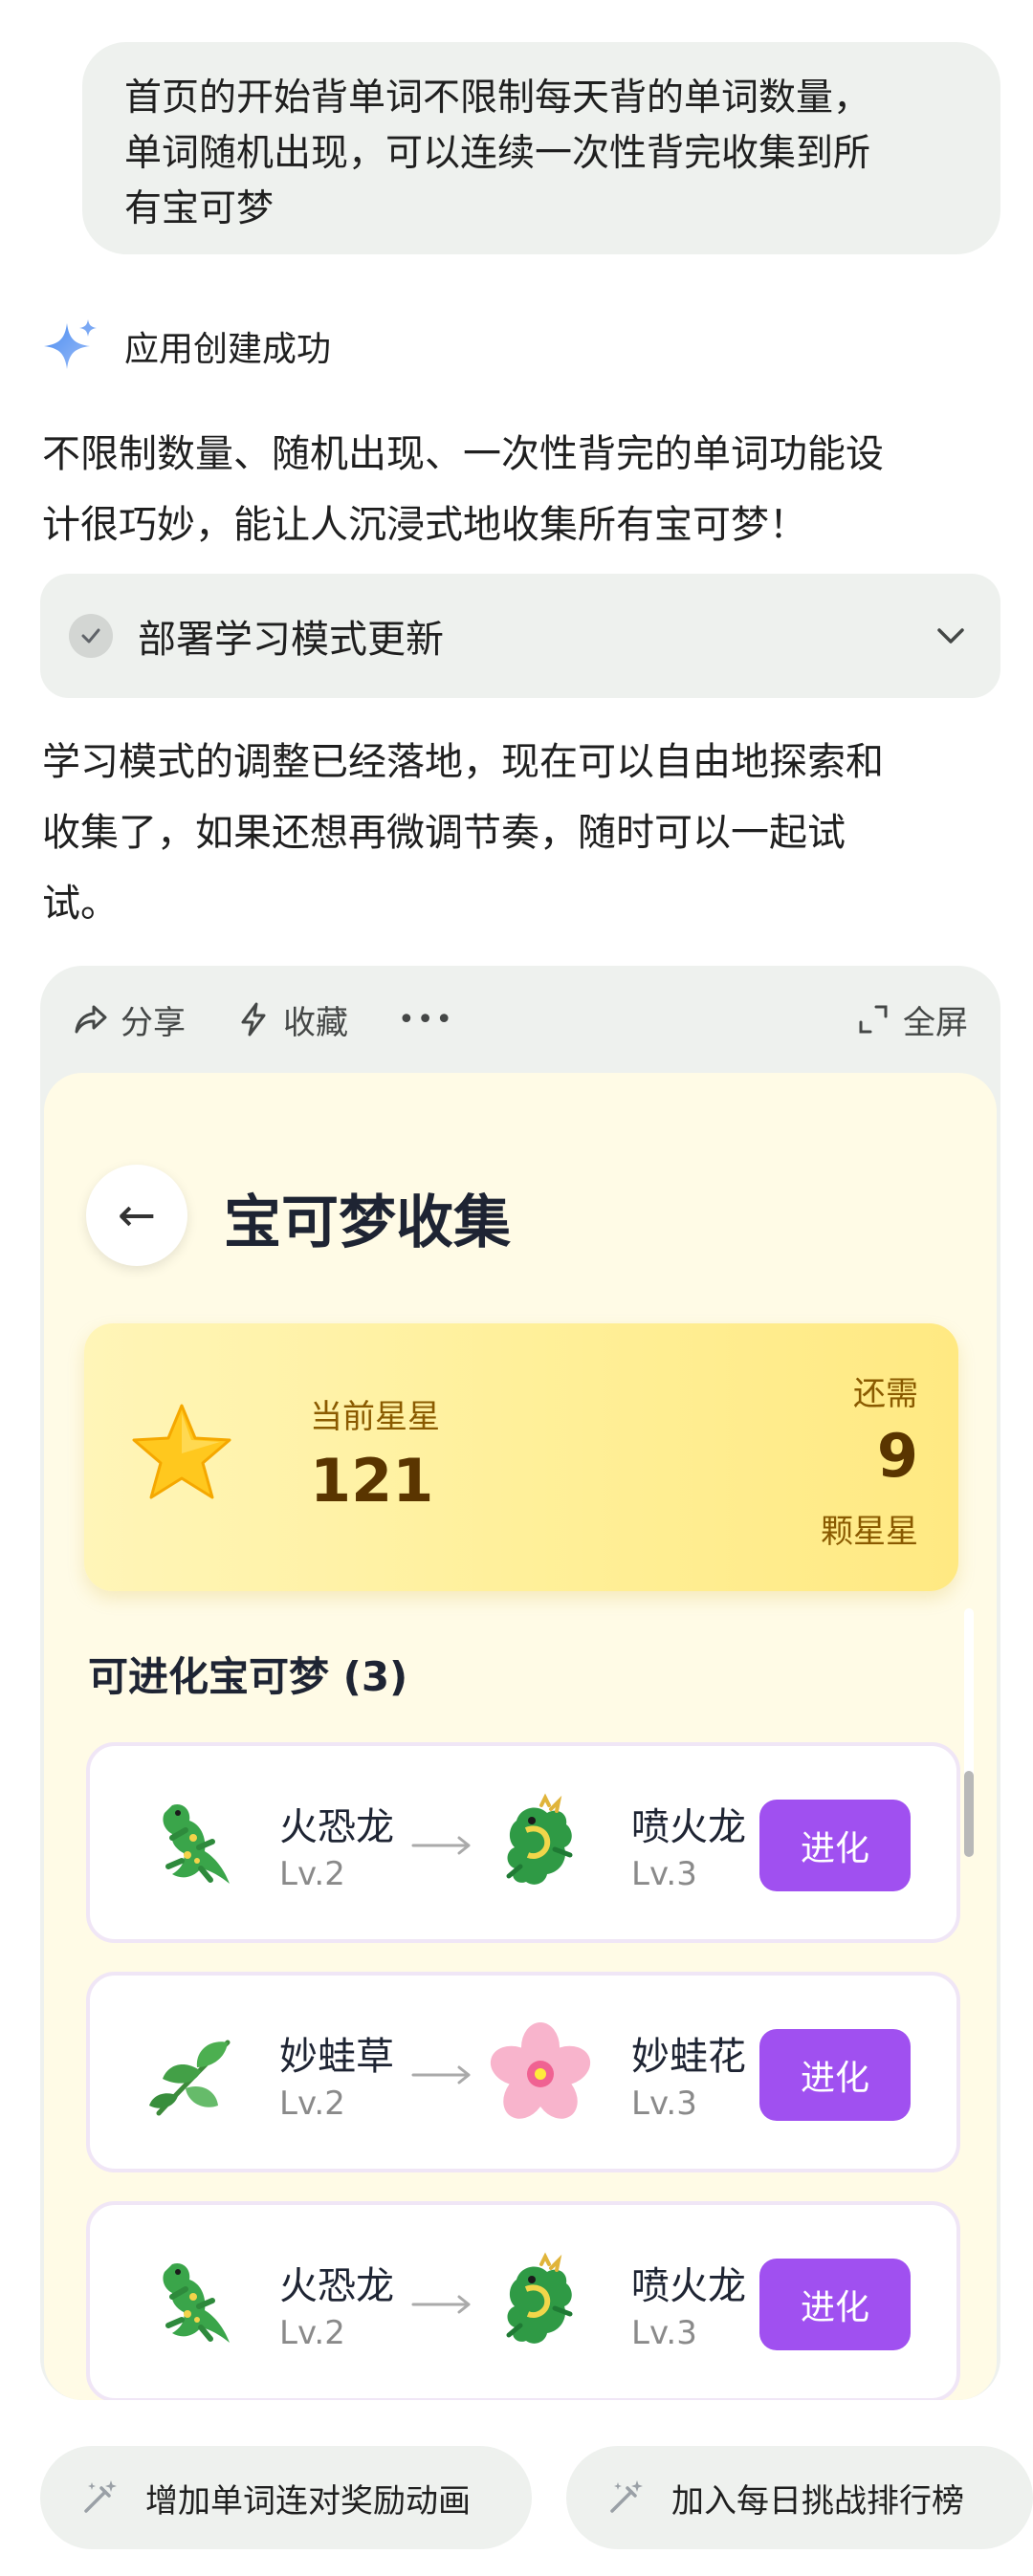 The image size is (1033, 2576). Describe the element at coordinates (688, 2057) in the screenshot. I see `to-pokemon-name: 妙蛙花` at that location.